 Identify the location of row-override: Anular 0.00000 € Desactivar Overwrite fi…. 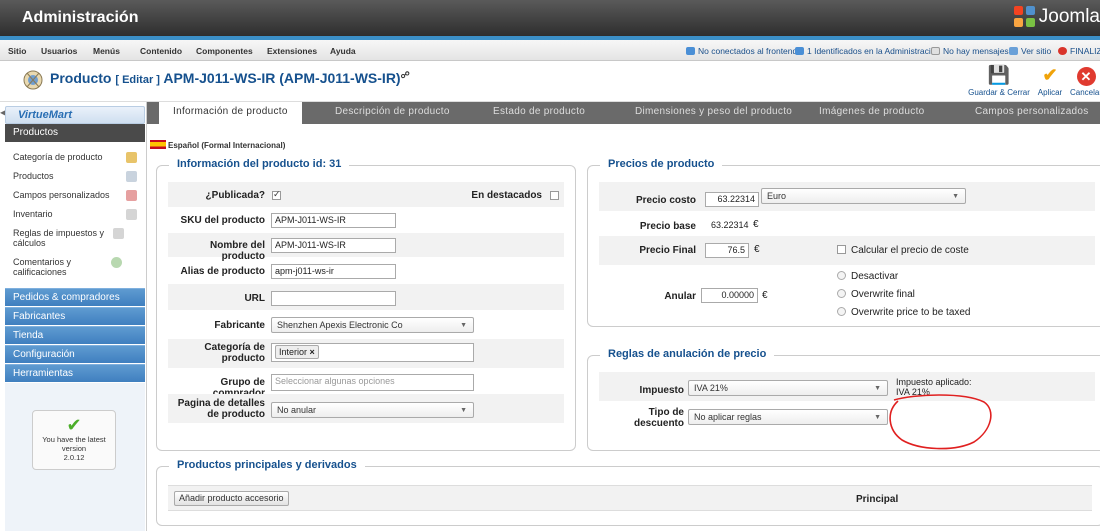
(847, 294).